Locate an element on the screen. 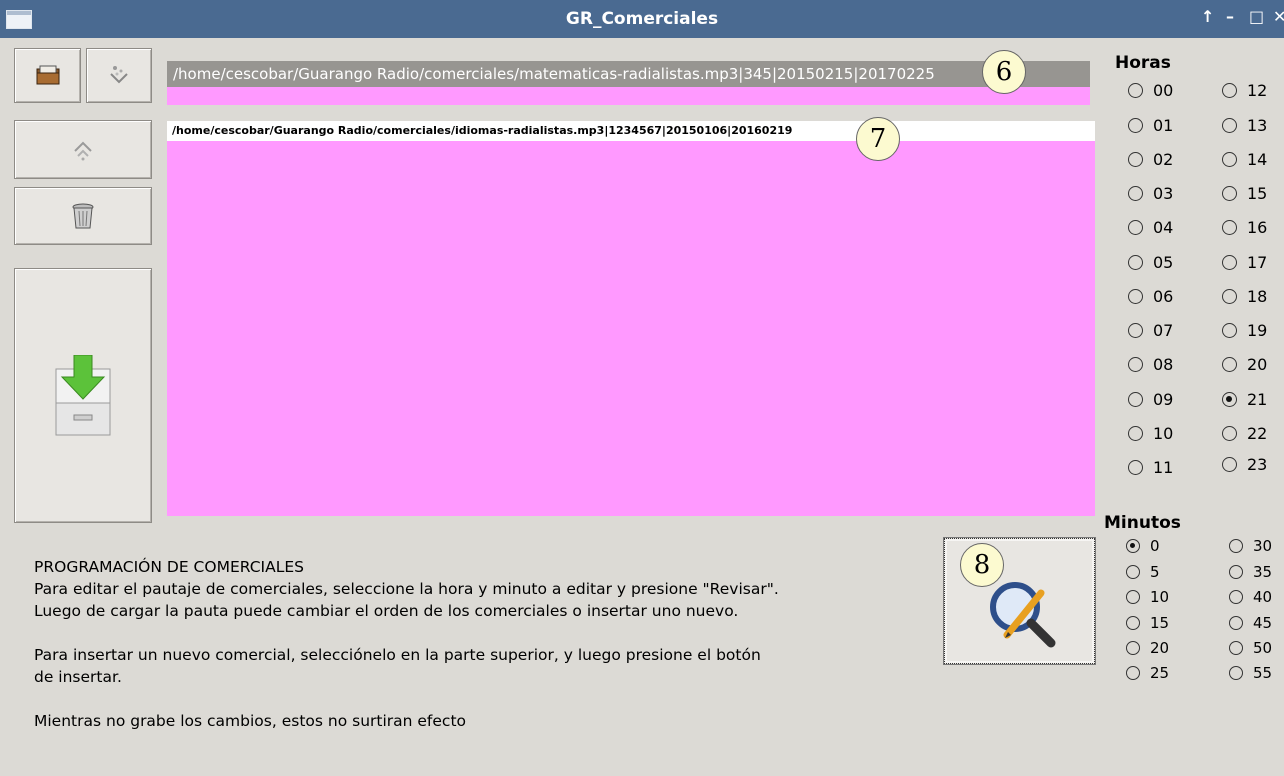  hour-label: 13 is located at coordinates (1257, 125).